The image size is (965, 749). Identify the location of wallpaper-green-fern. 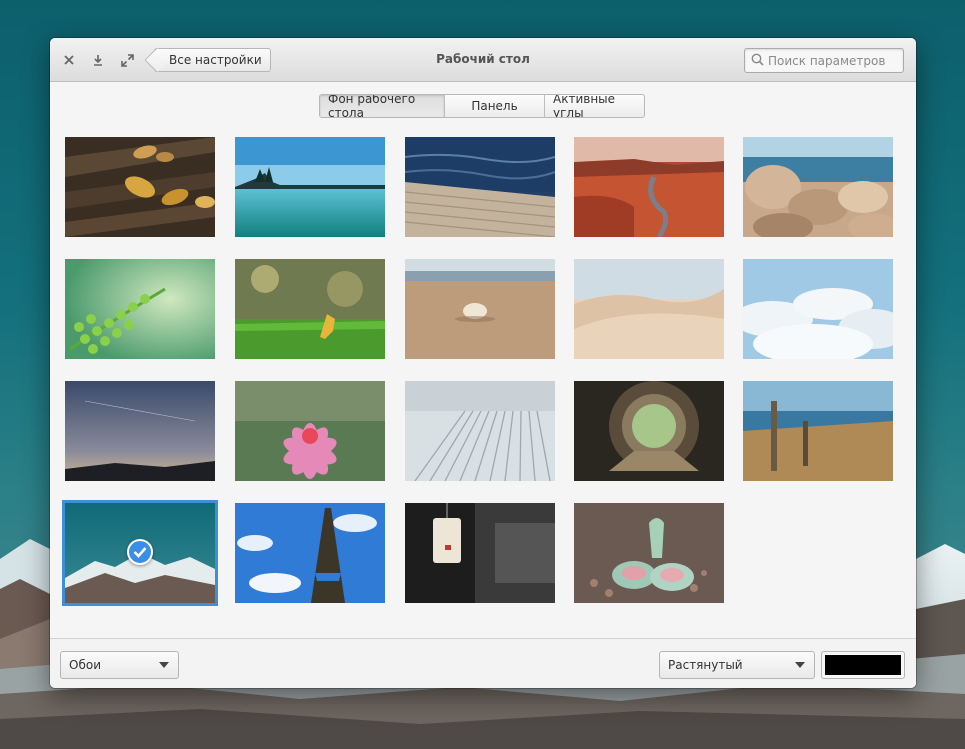
(140, 309).